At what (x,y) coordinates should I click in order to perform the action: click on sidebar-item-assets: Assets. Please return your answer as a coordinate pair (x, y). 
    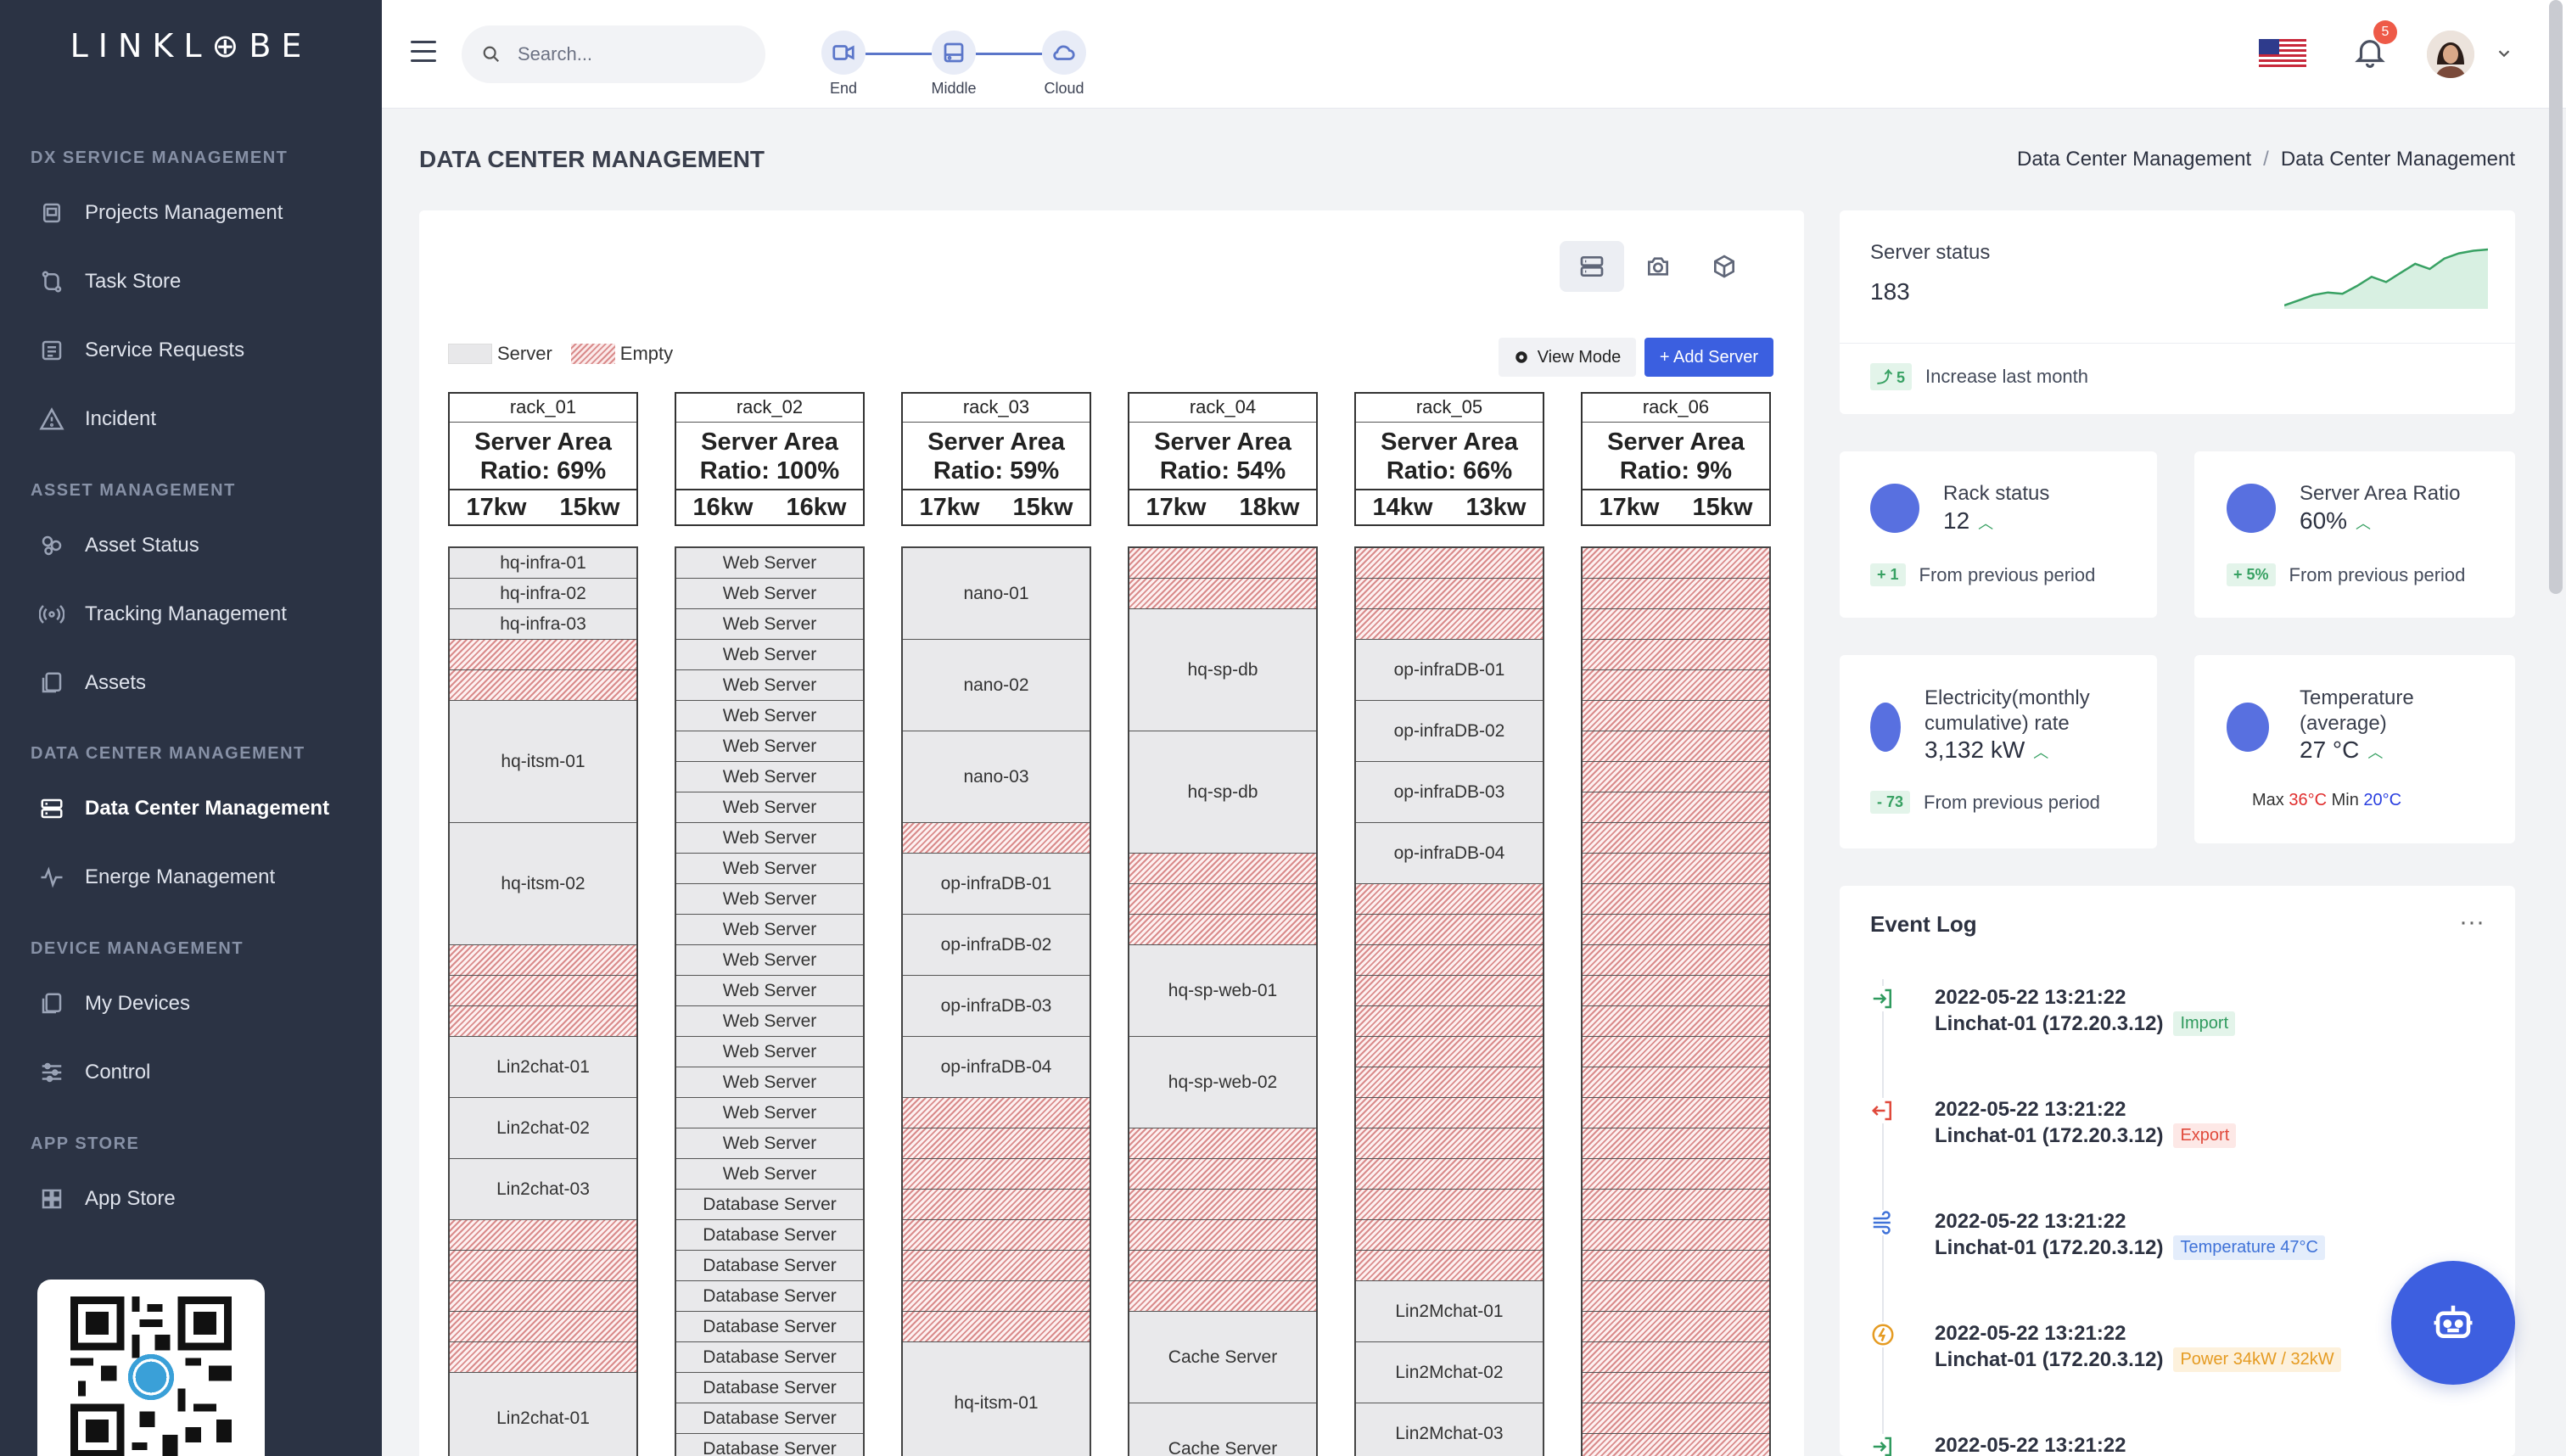
    Looking at the image, I should click on (191, 683).